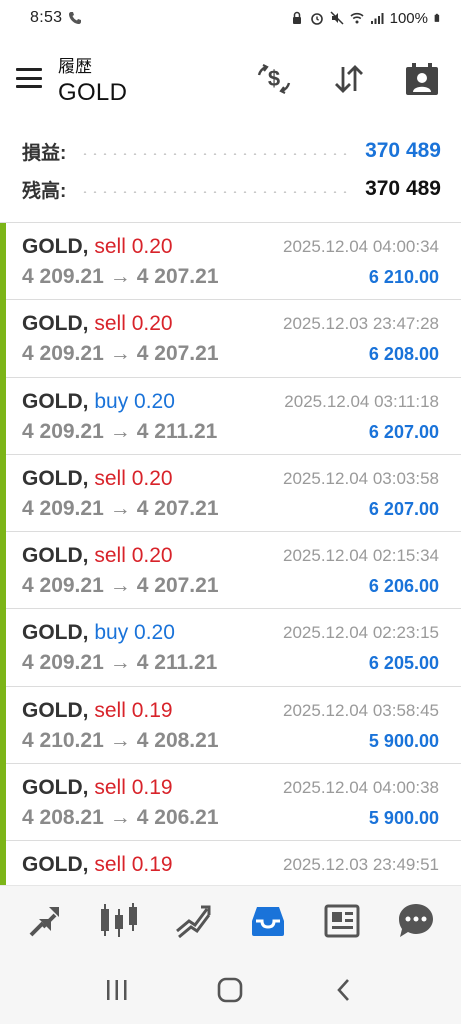 The image size is (461, 1024). What do you see at coordinates (361, 246) in the screenshot?
I see `deal-time: 2025.12.04 04:00:34` at bounding box center [361, 246].